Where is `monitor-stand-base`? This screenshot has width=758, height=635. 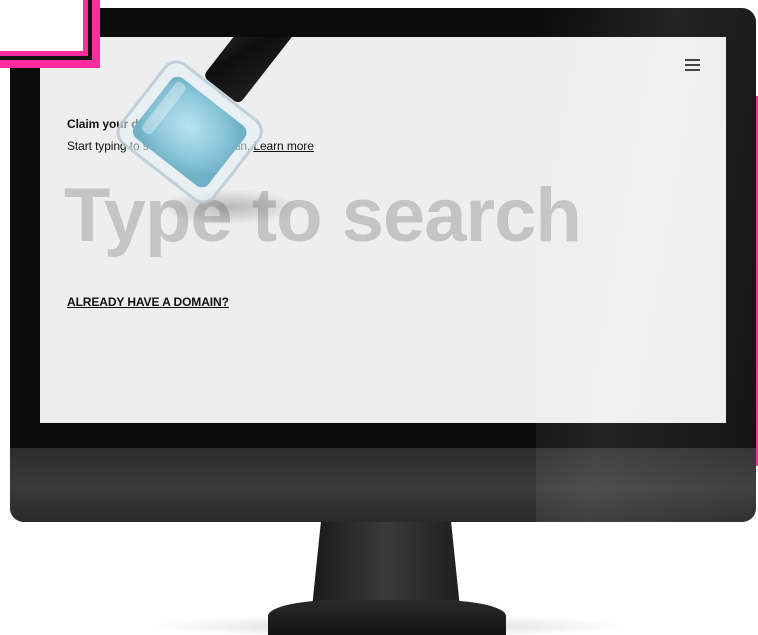
monitor-stand-base is located at coordinates (387, 617).